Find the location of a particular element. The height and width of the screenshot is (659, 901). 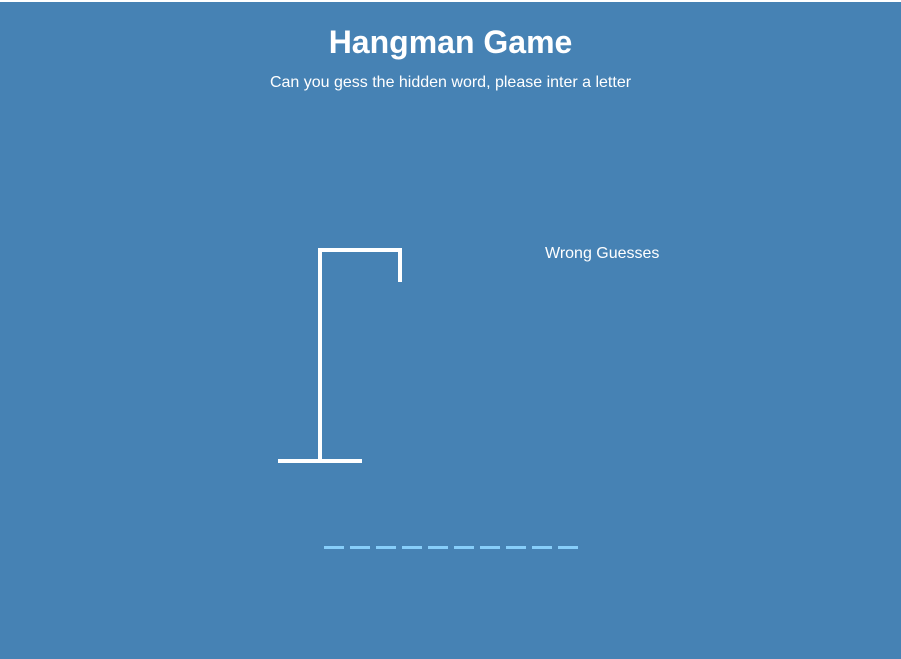

wrong-guesses-panel: Wrong Guesses is located at coordinates (610, 257).